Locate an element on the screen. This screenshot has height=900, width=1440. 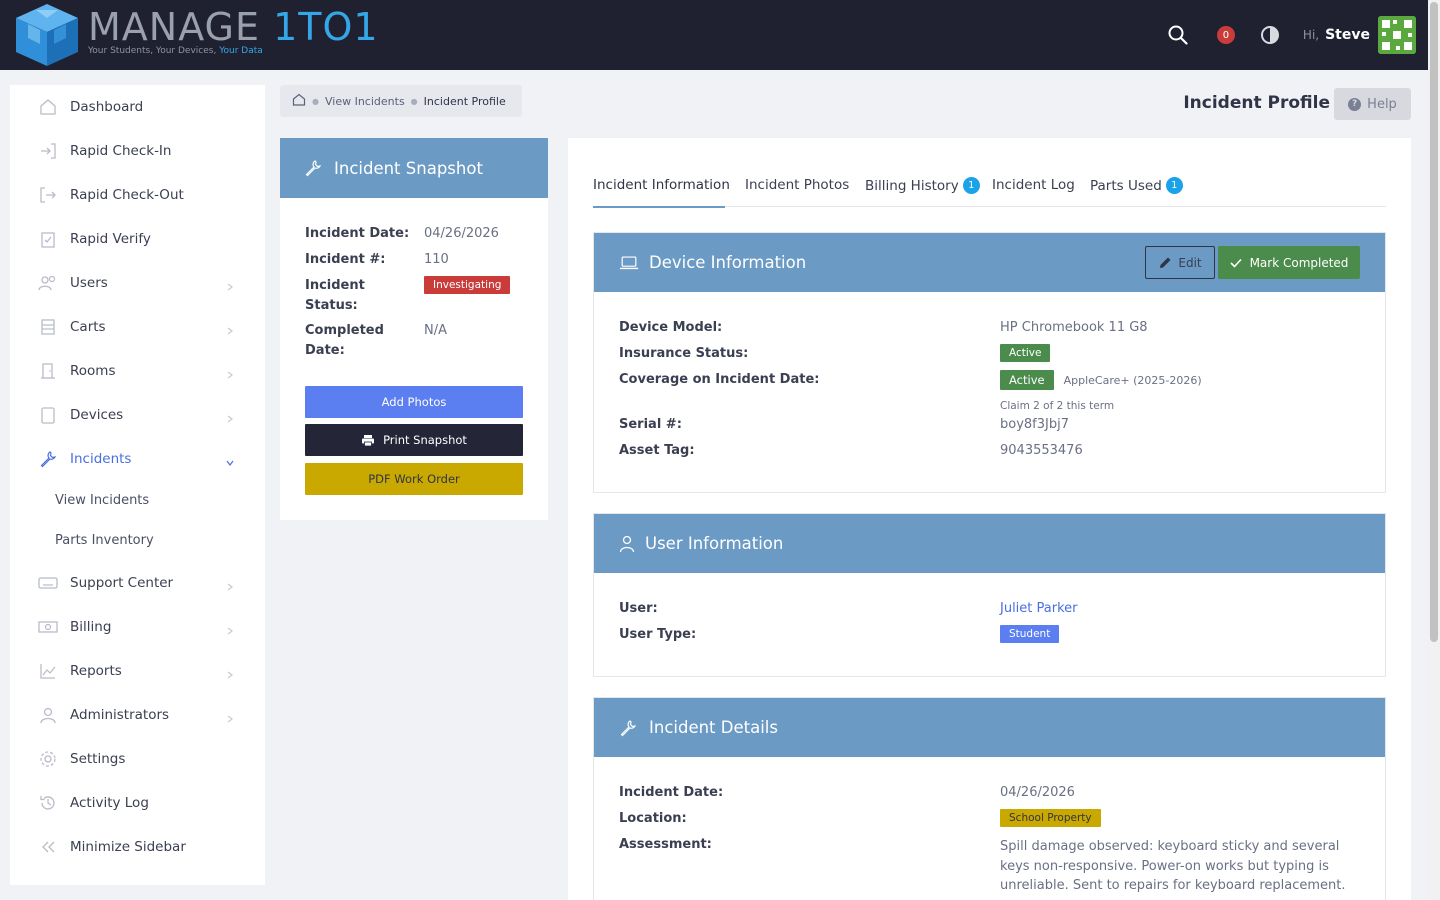
print-snapshot-button: Print Snapshot is located at coordinates (414, 440).